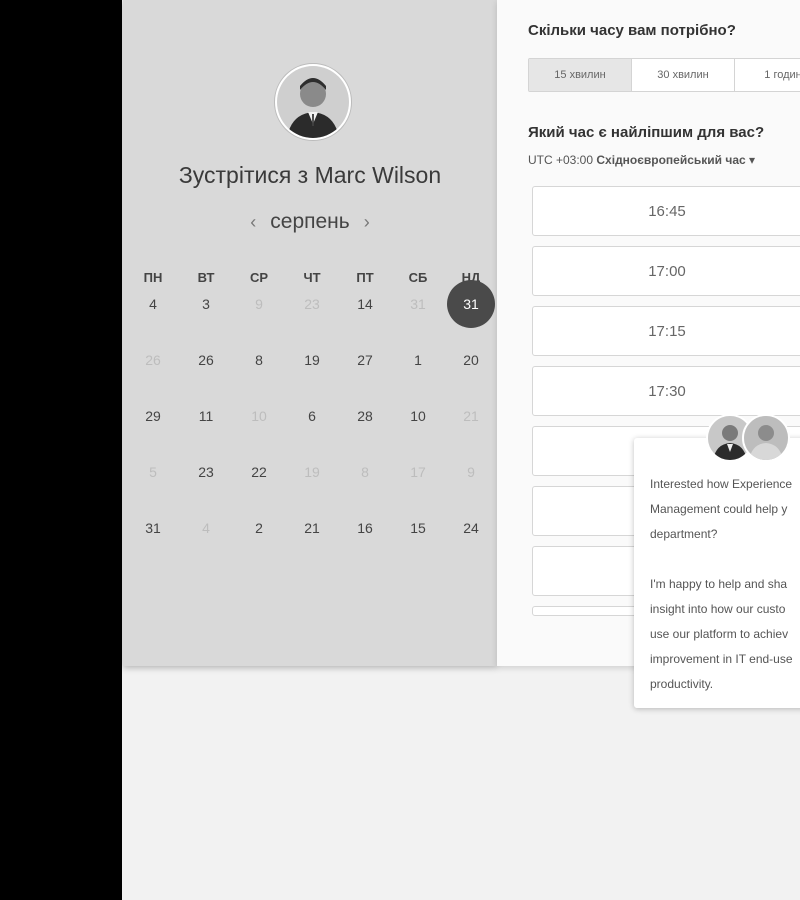 This screenshot has width=800, height=900. What do you see at coordinates (666, 391) in the screenshot?
I see `time-slot: 17:30` at bounding box center [666, 391].